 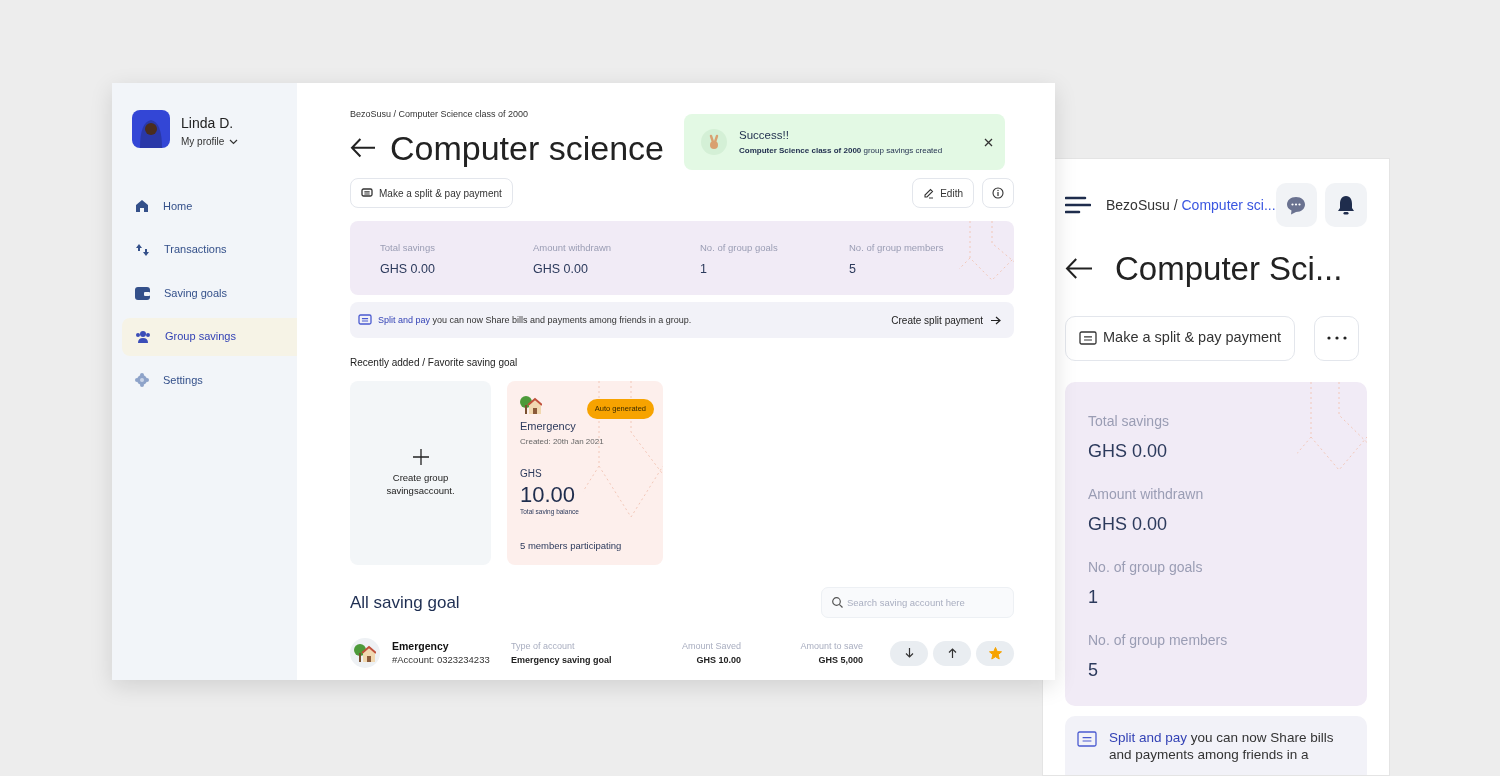 What do you see at coordinates (562, 661) in the screenshot?
I see `account-type: Emergency saving goal` at bounding box center [562, 661].